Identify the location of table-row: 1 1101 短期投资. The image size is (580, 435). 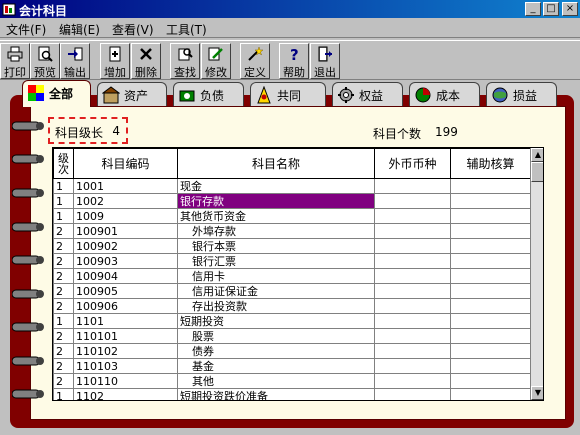
(292, 321).